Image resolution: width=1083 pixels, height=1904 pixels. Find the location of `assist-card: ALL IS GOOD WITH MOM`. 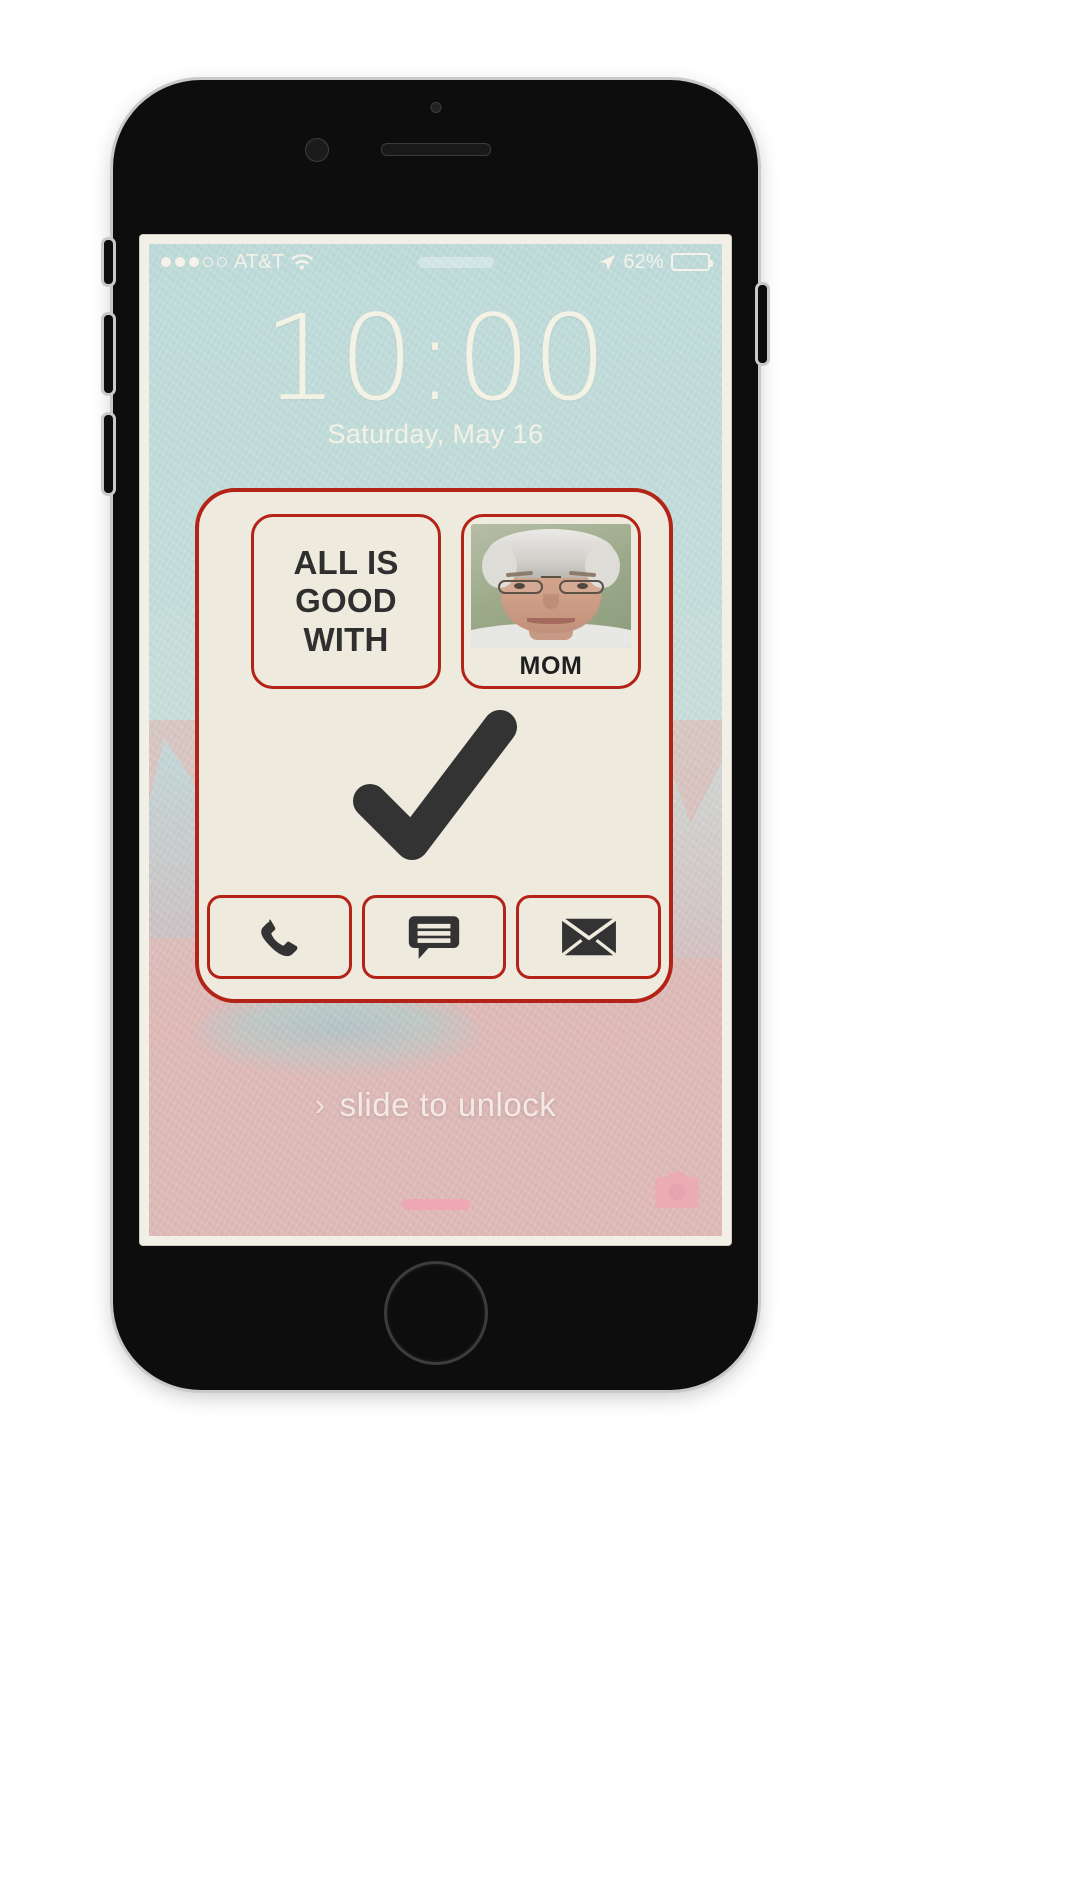

assist-card: ALL IS GOOD WITH MOM is located at coordinates (434, 745).